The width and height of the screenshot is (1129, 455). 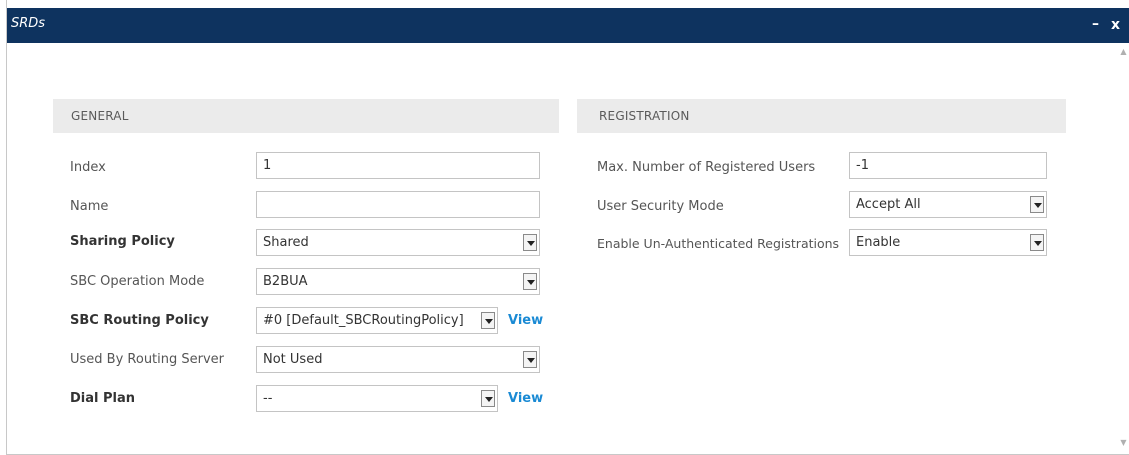 What do you see at coordinates (398, 165) in the screenshot?
I see `index-input: 1` at bounding box center [398, 165].